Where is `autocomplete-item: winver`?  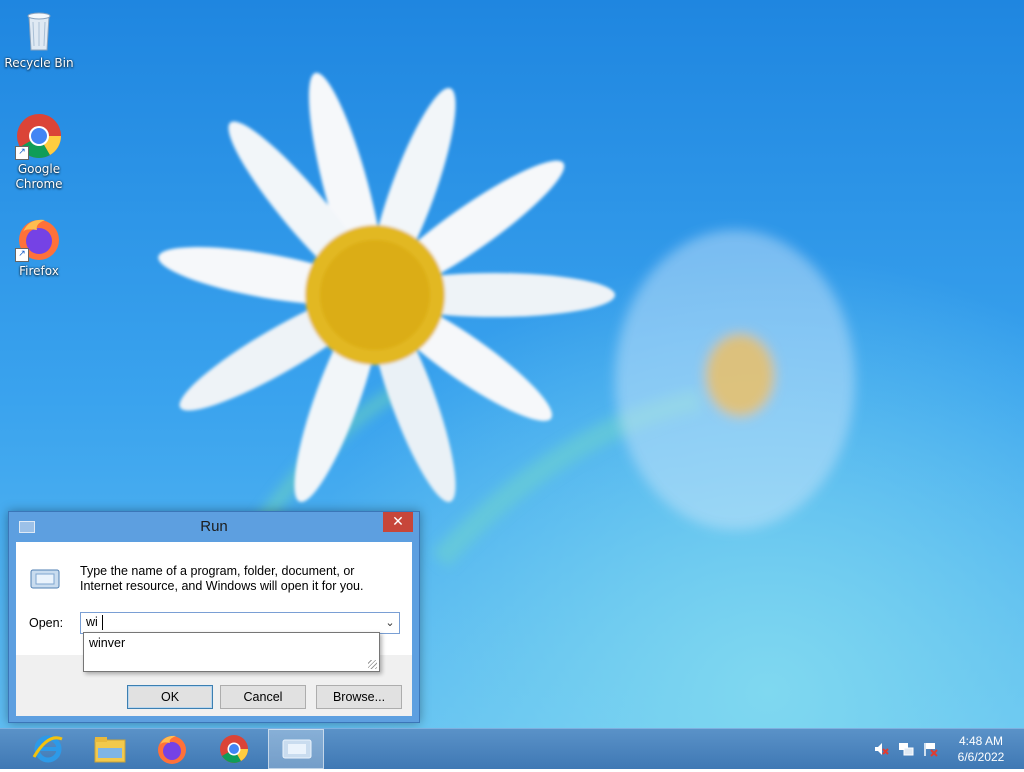
autocomplete-item: winver is located at coordinates (107, 643).